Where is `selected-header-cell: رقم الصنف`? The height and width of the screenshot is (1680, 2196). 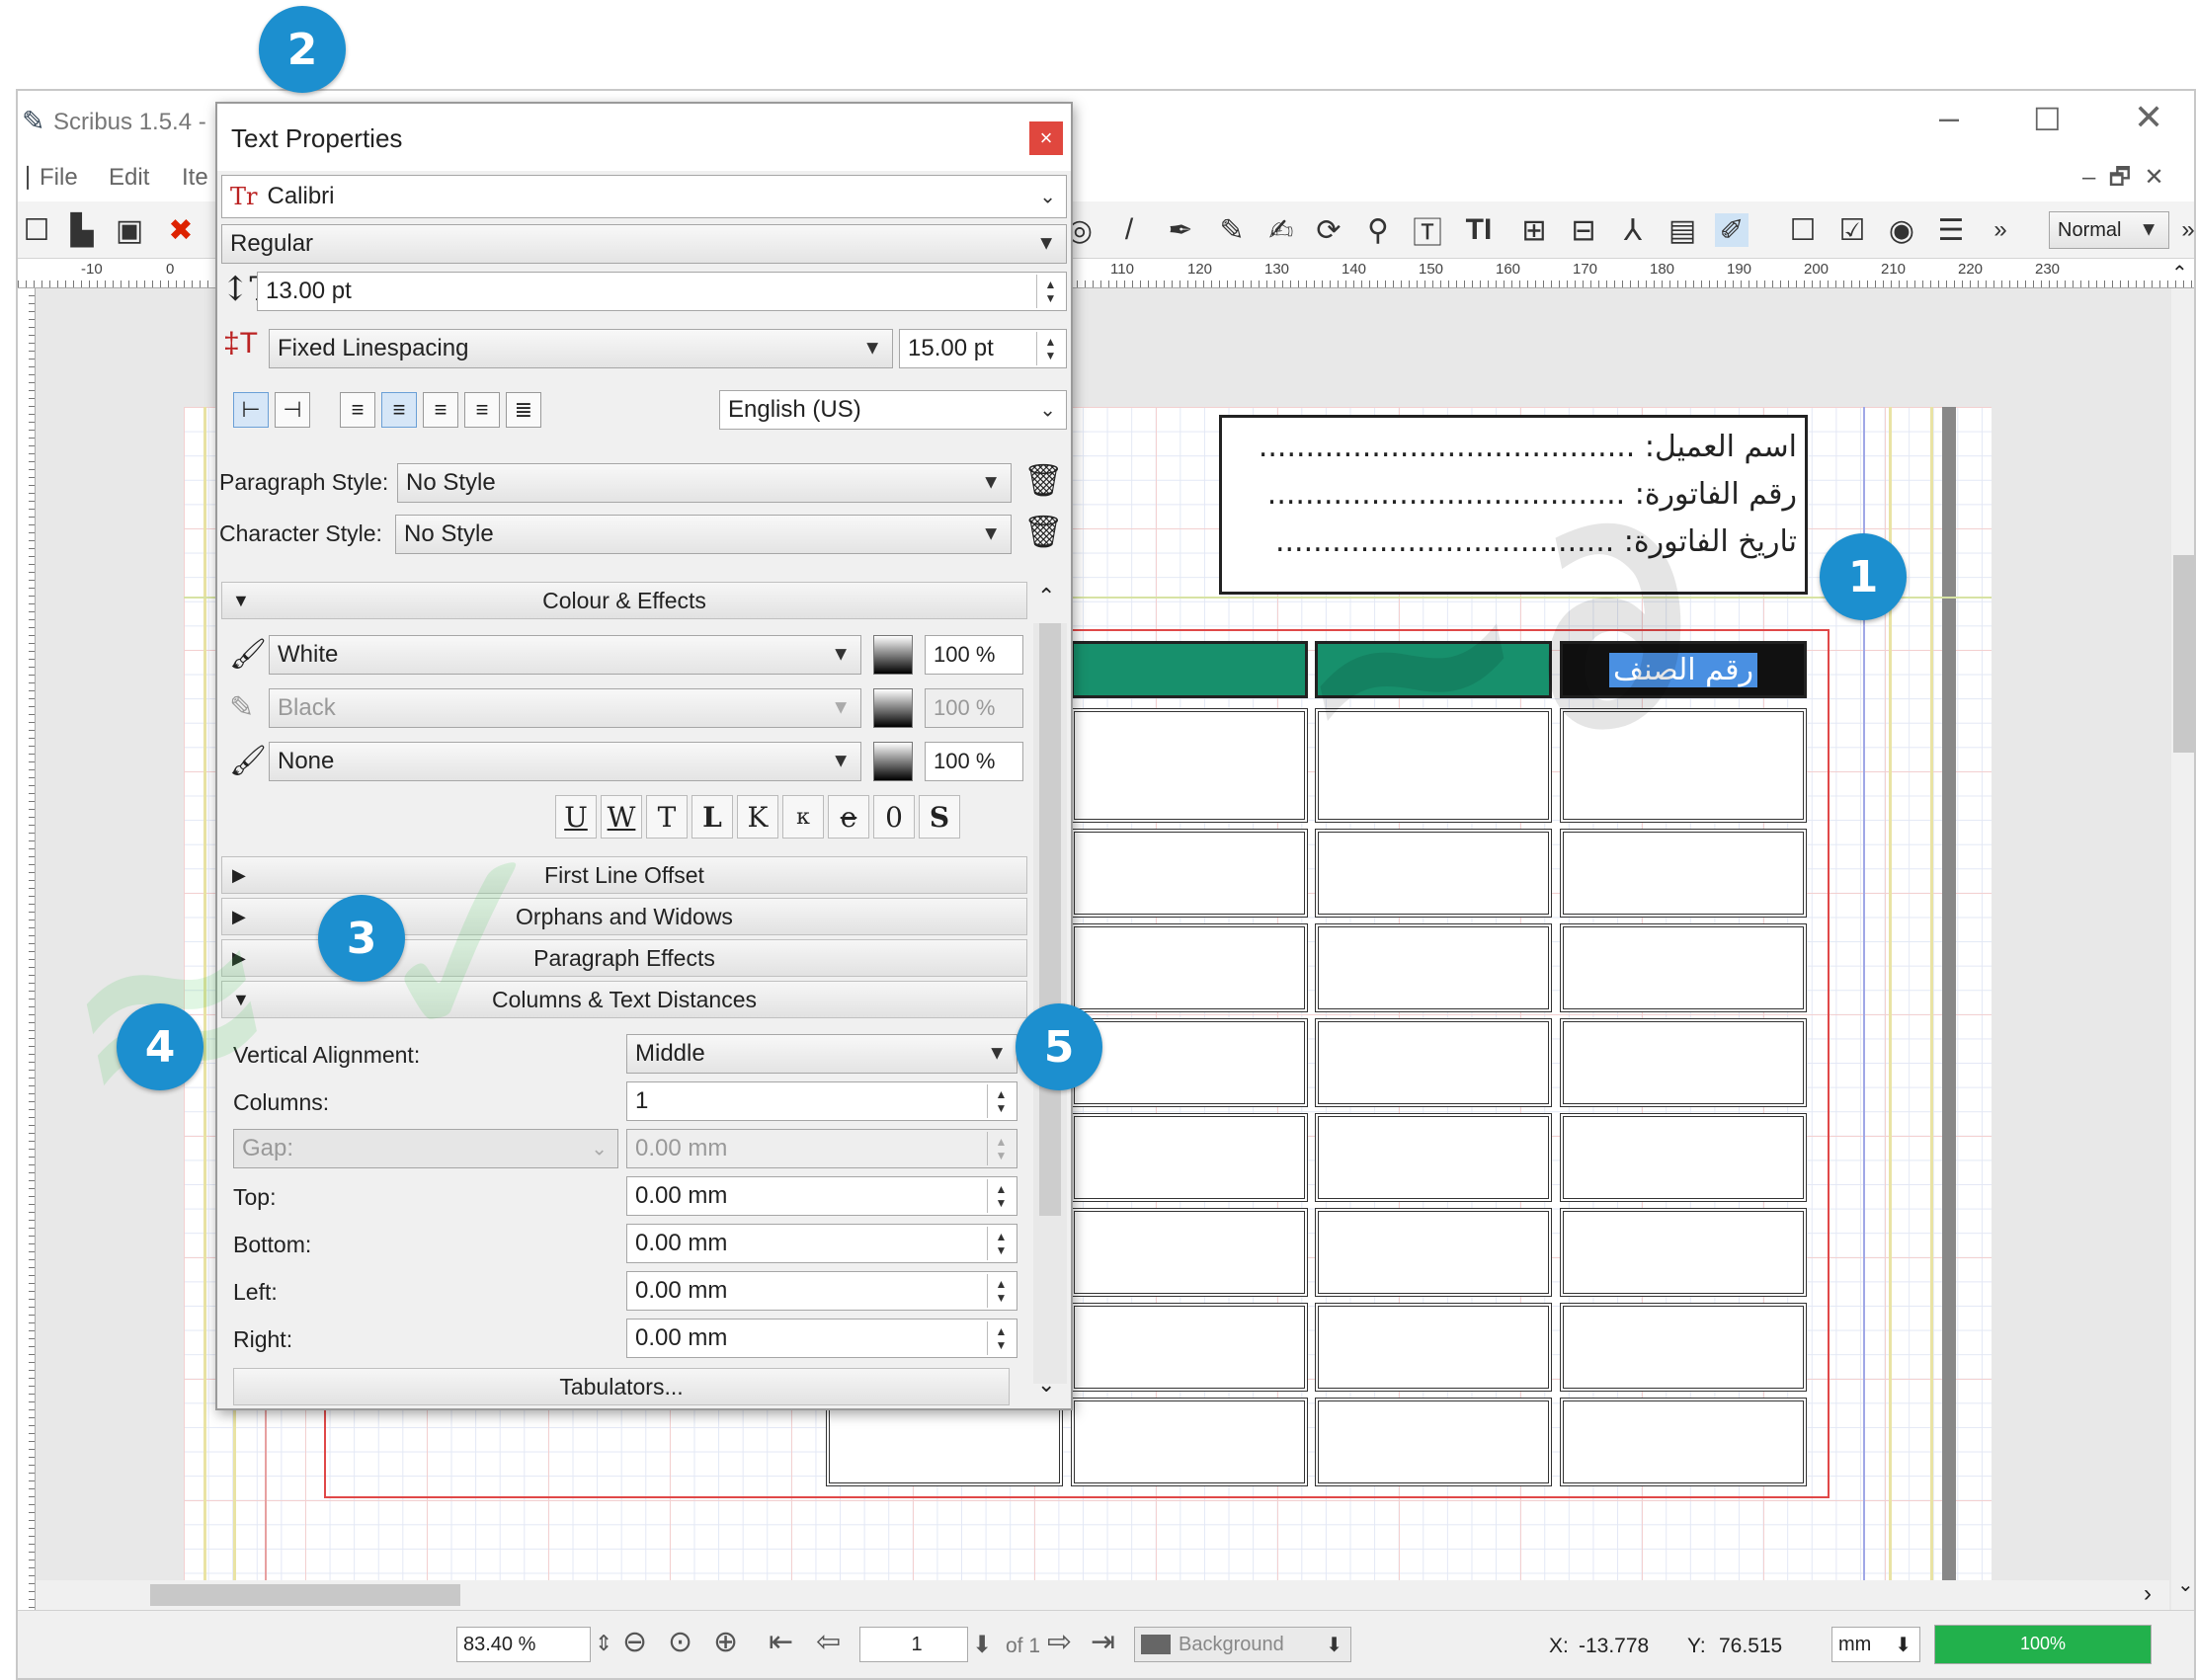 selected-header-cell: رقم الصنف is located at coordinates (1683, 669).